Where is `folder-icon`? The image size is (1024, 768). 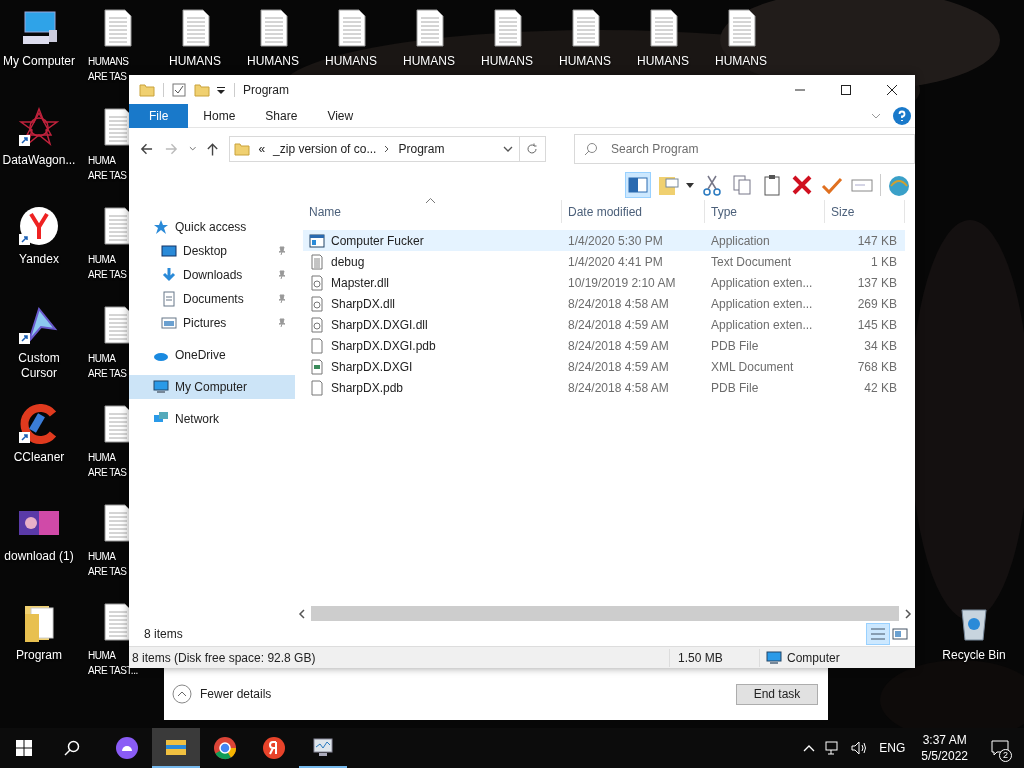
folder-icon is located at coordinates (242, 149).